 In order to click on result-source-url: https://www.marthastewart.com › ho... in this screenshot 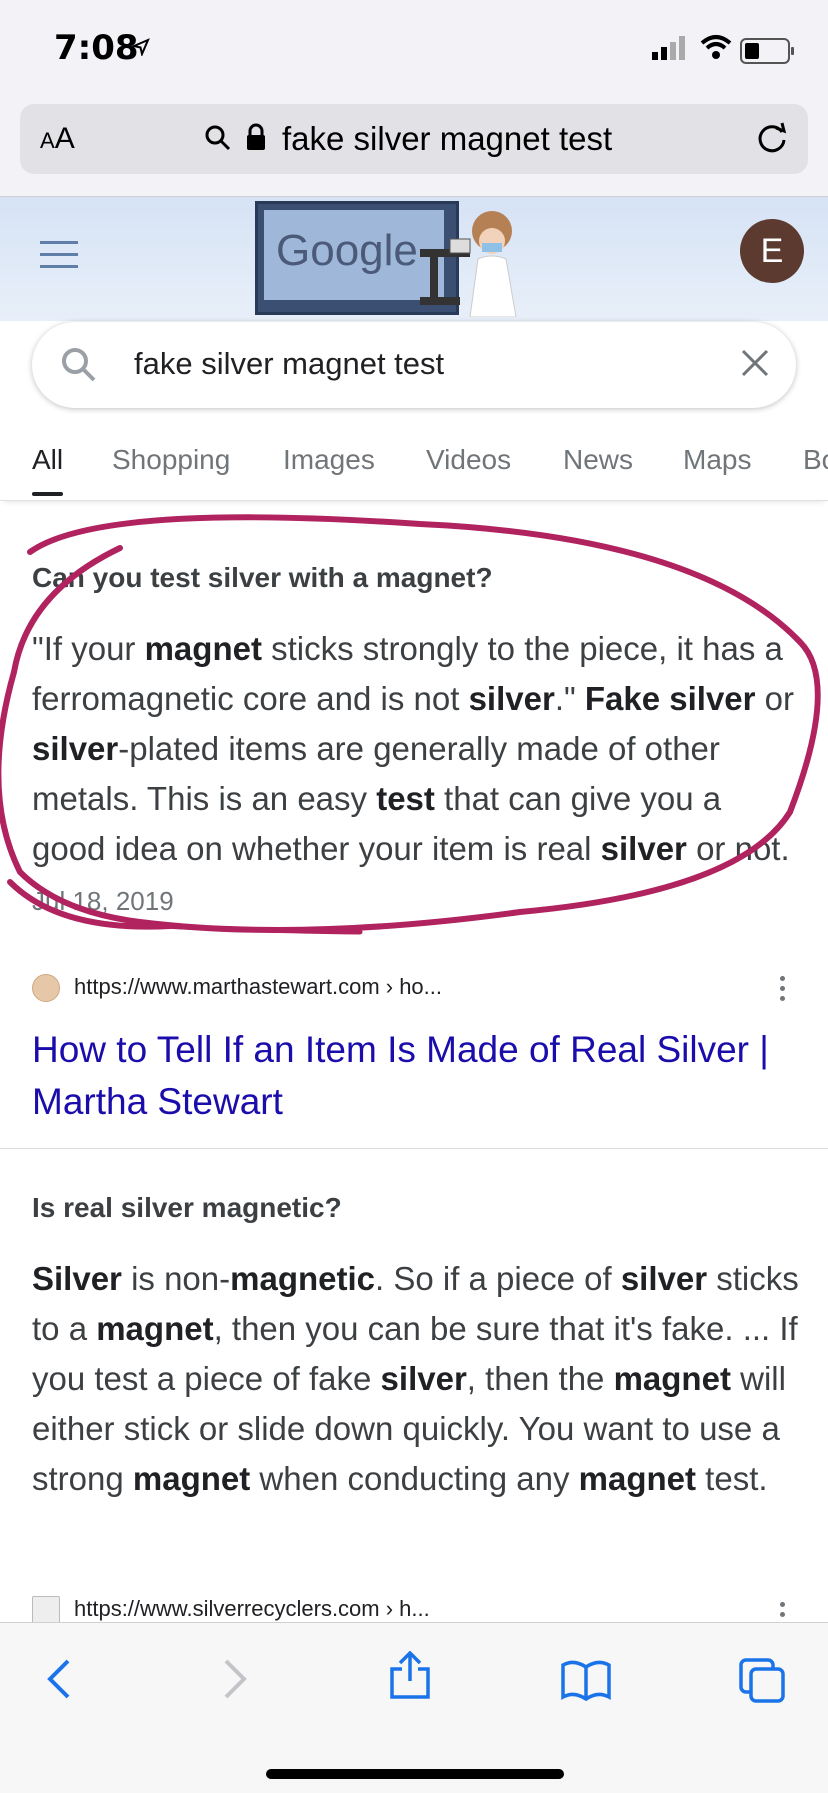, I will do `click(237, 988)`.